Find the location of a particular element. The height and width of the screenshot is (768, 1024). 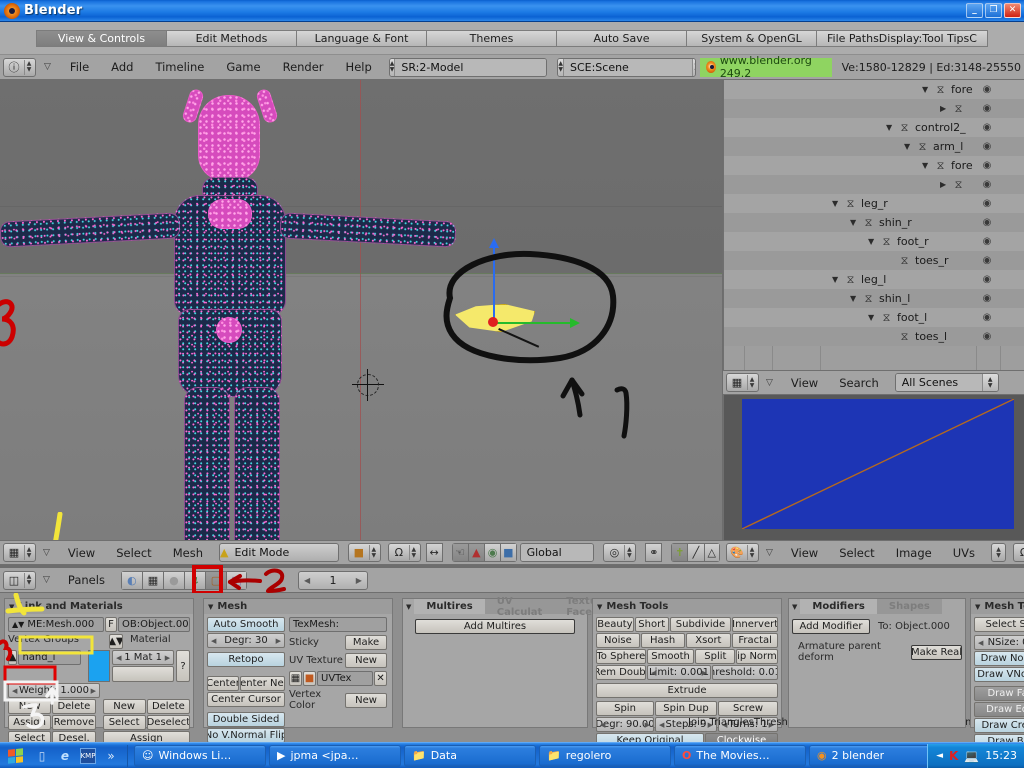

more-chevron-icon: » is located at coordinates (111, 756).